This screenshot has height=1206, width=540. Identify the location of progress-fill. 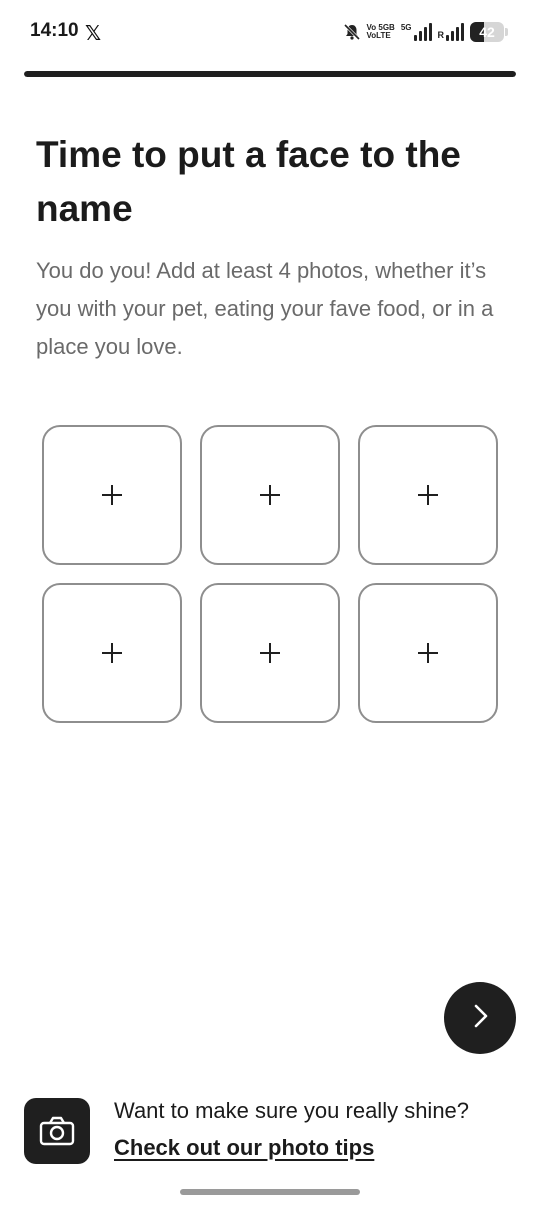
(270, 74).